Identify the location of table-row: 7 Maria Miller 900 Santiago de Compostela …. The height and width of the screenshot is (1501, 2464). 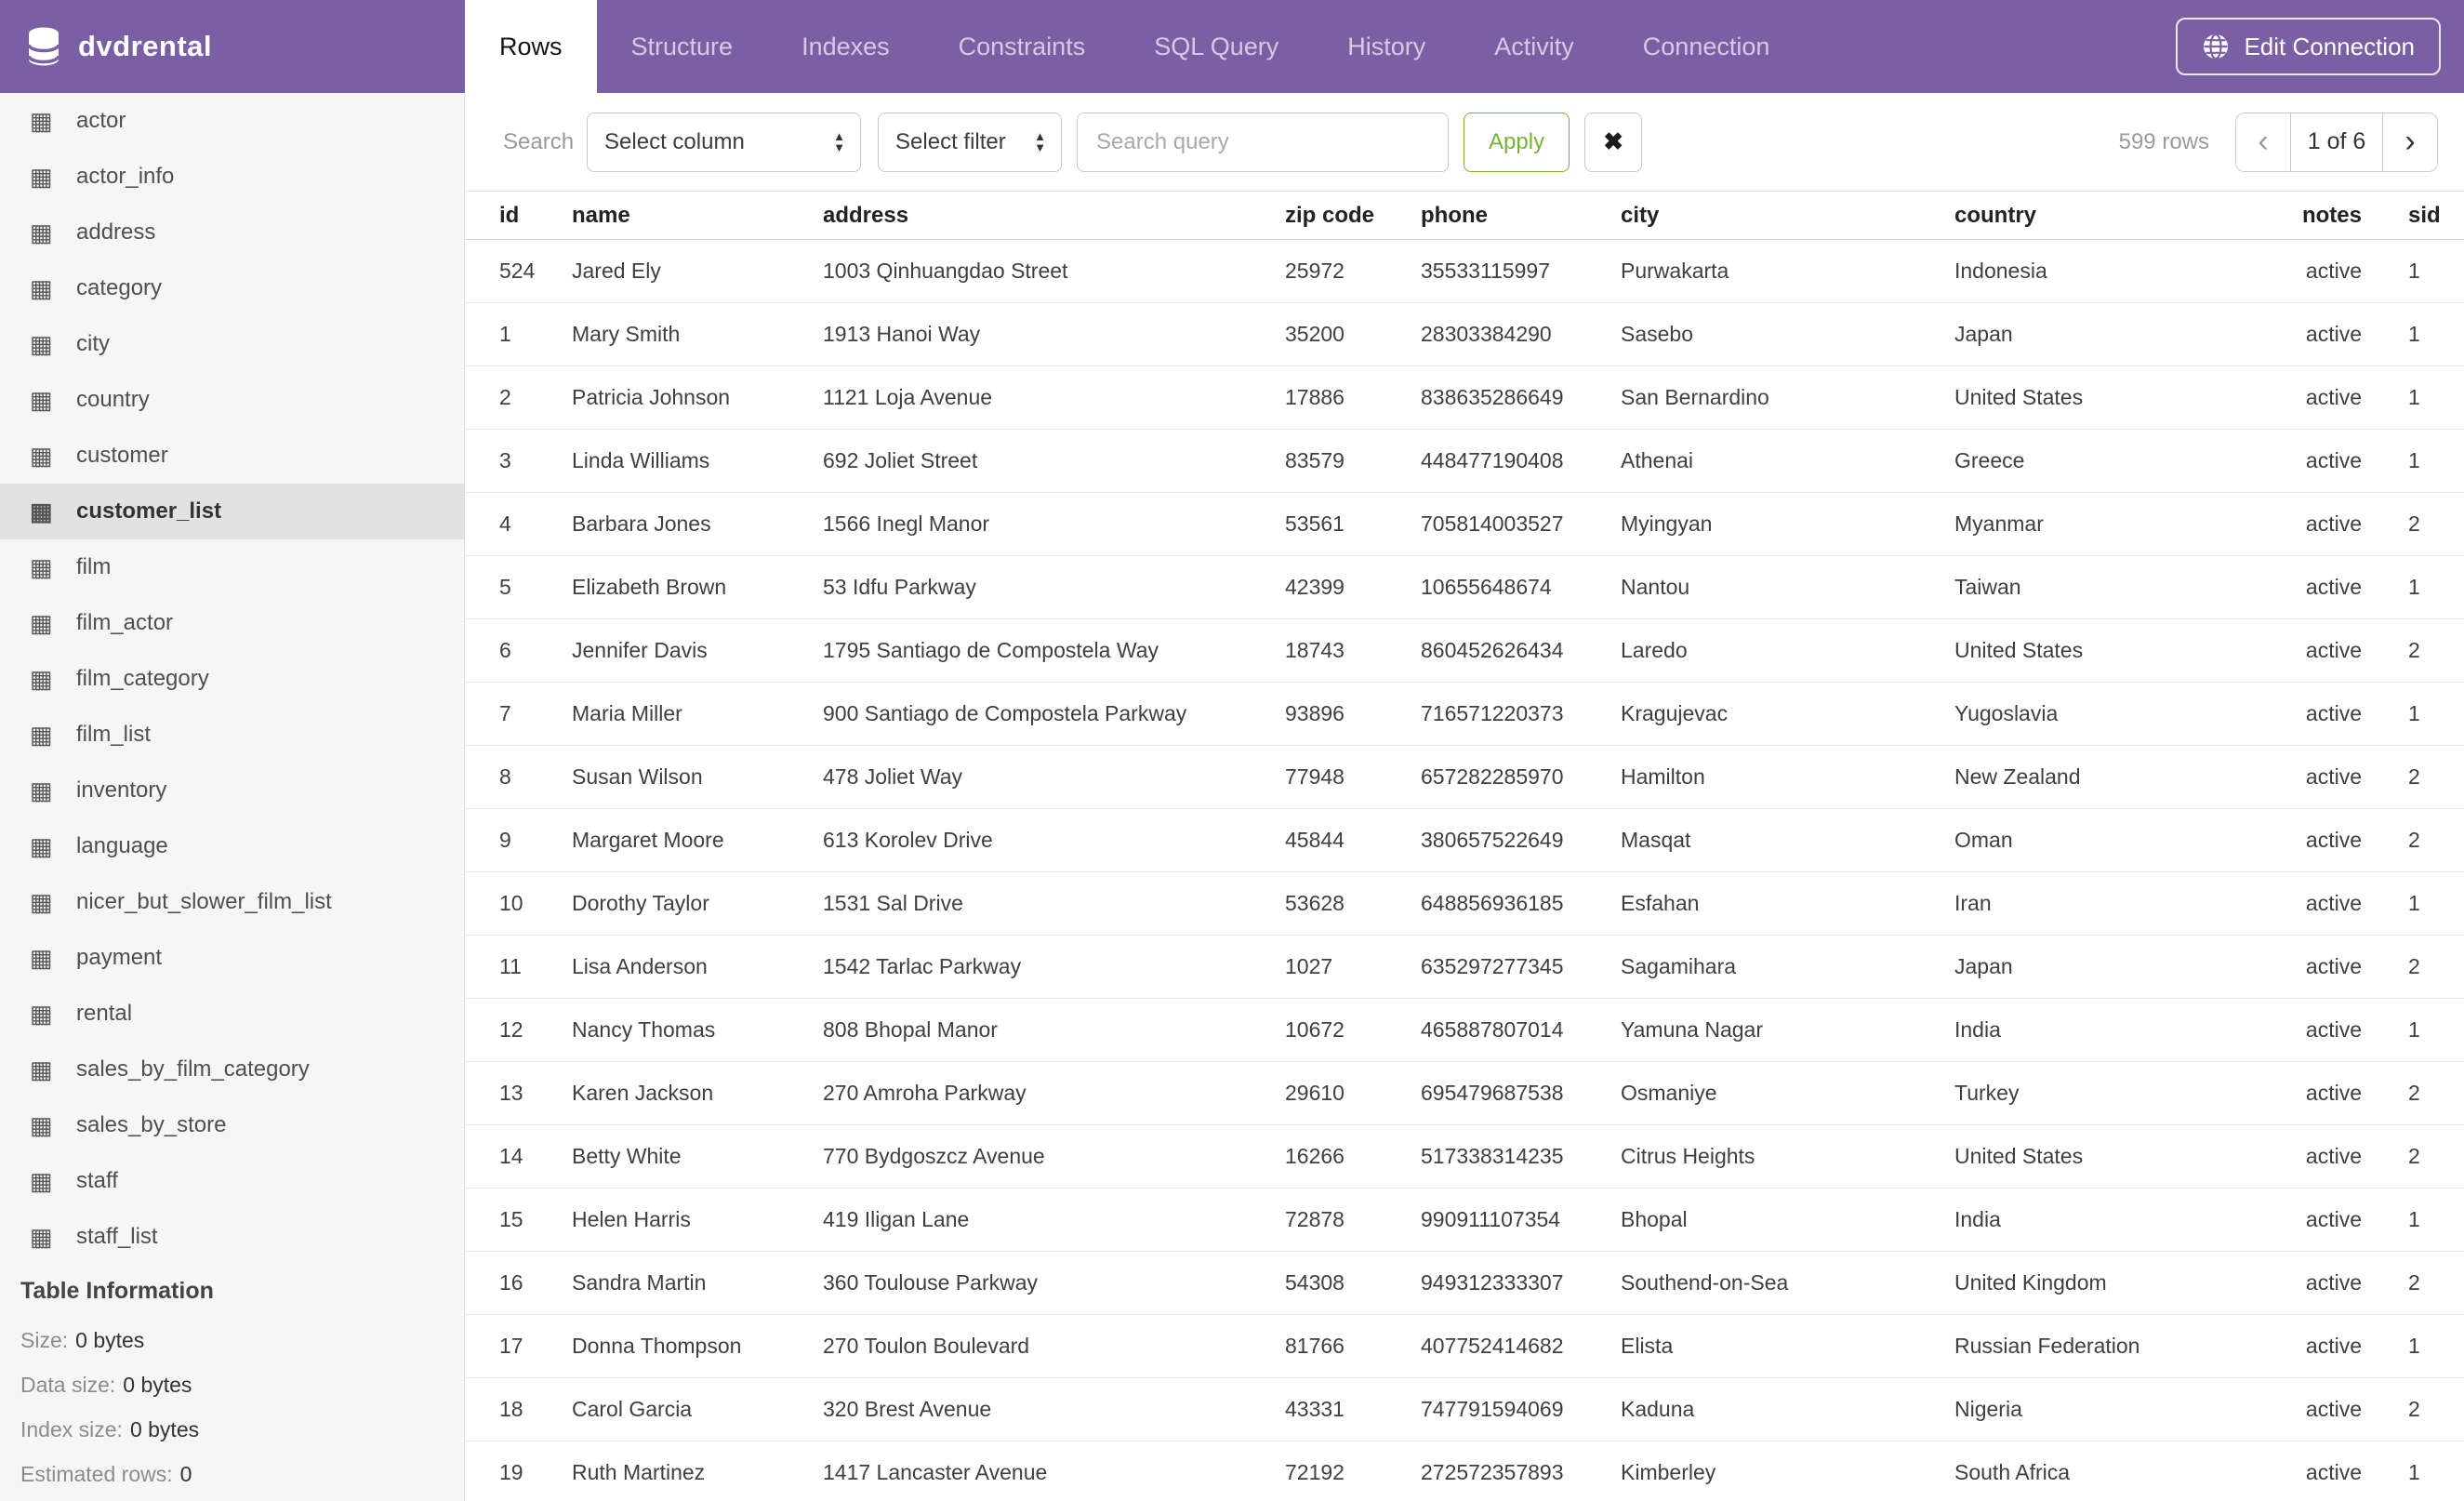
(1465, 714).